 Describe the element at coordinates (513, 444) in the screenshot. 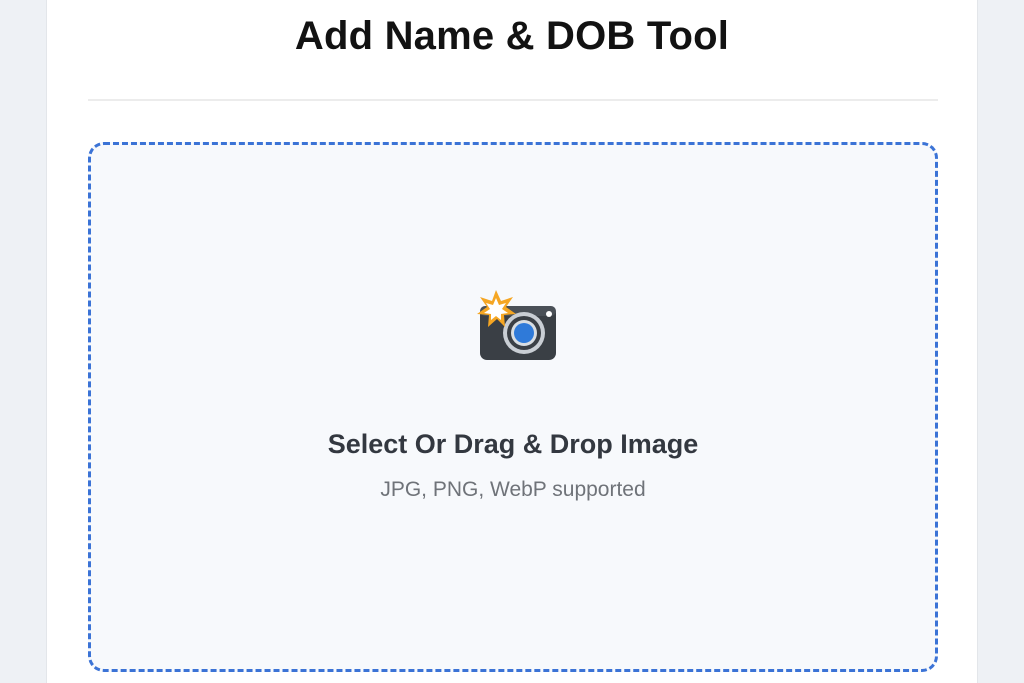

I see `dropzone-label: Select Or Drag & Drop Image` at that location.